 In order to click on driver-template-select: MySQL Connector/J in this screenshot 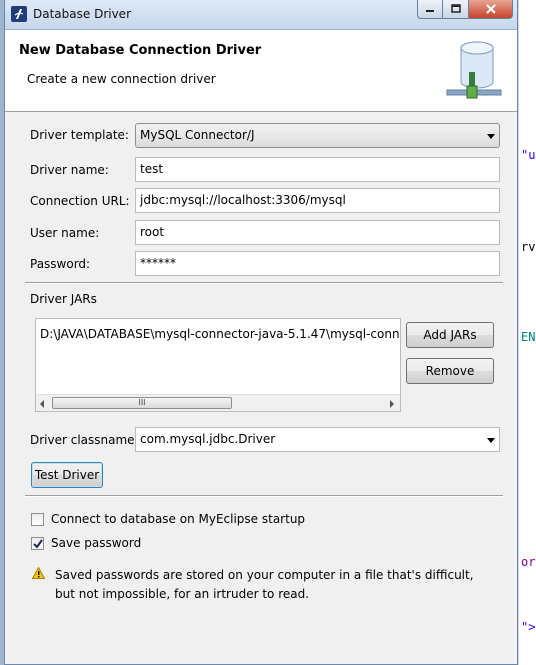, I will do `click(317, 135)`.